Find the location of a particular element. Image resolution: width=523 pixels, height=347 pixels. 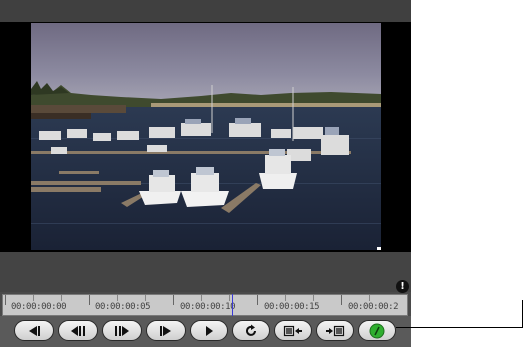

play-button is located at coordinates (209, 330).